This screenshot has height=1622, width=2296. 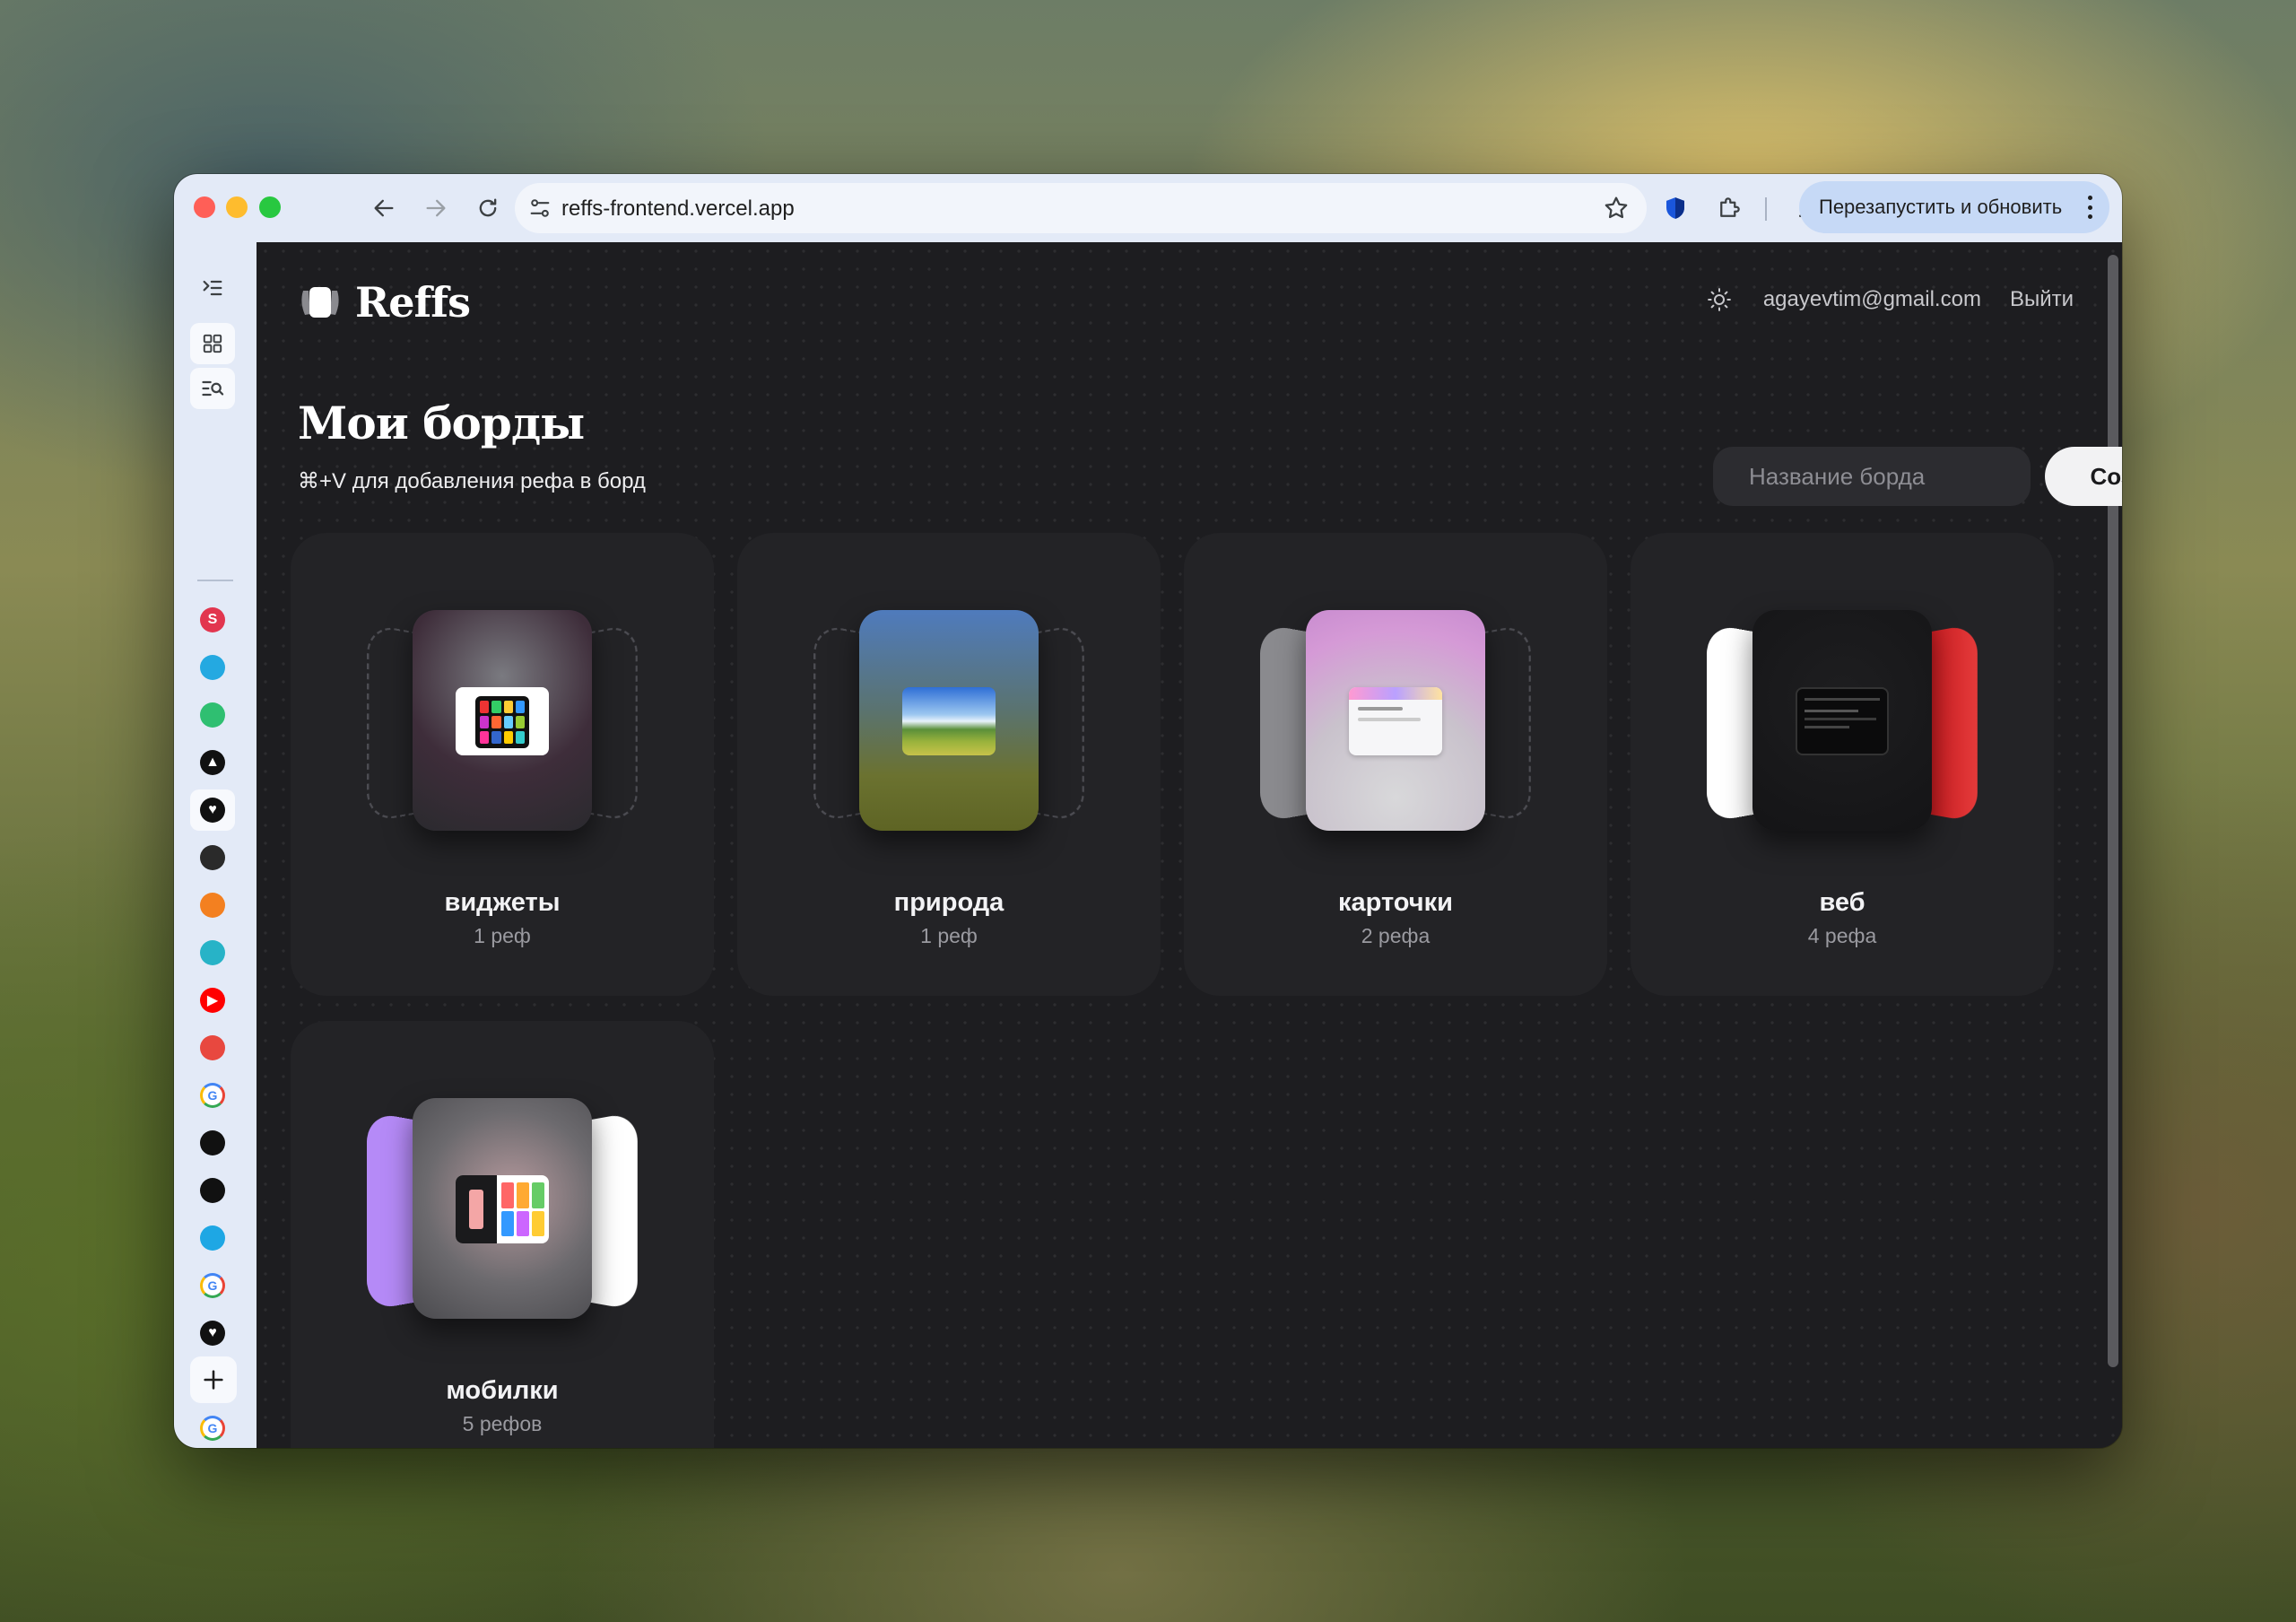 What do you see at coordinates (212, 1333) in the screenshot?
I see `pinned-tab-16: ♥` at bounding box center [212, 1333].